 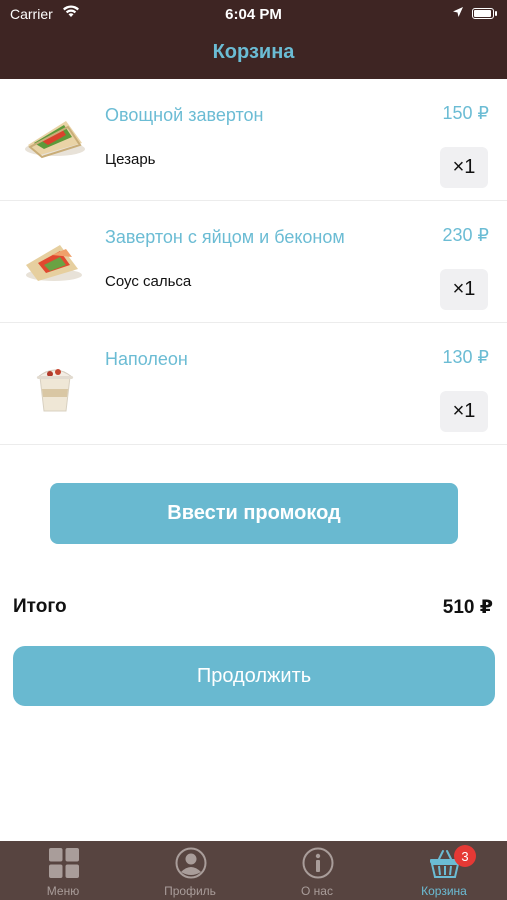 I want to click on clock: 6:04 PM, so click(x=253, y=14).